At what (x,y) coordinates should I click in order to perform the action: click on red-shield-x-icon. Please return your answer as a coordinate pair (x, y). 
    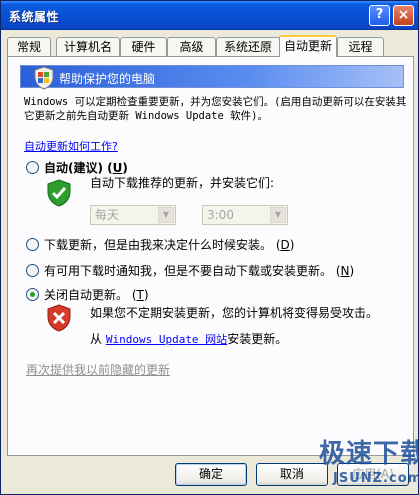
    Looking at the image, I should click on (59, 318).